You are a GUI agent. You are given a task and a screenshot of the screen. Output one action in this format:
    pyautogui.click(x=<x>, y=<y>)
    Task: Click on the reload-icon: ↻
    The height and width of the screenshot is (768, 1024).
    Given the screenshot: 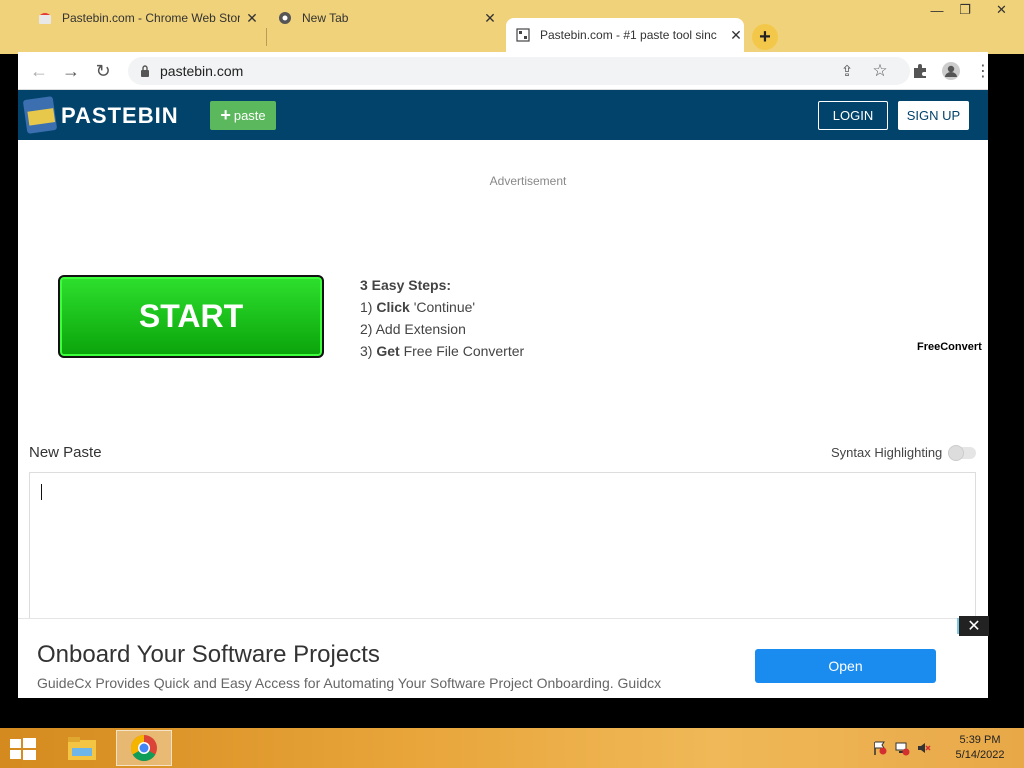 What is the action you would take?
    pyautogui.click(x=103, y=71)
    